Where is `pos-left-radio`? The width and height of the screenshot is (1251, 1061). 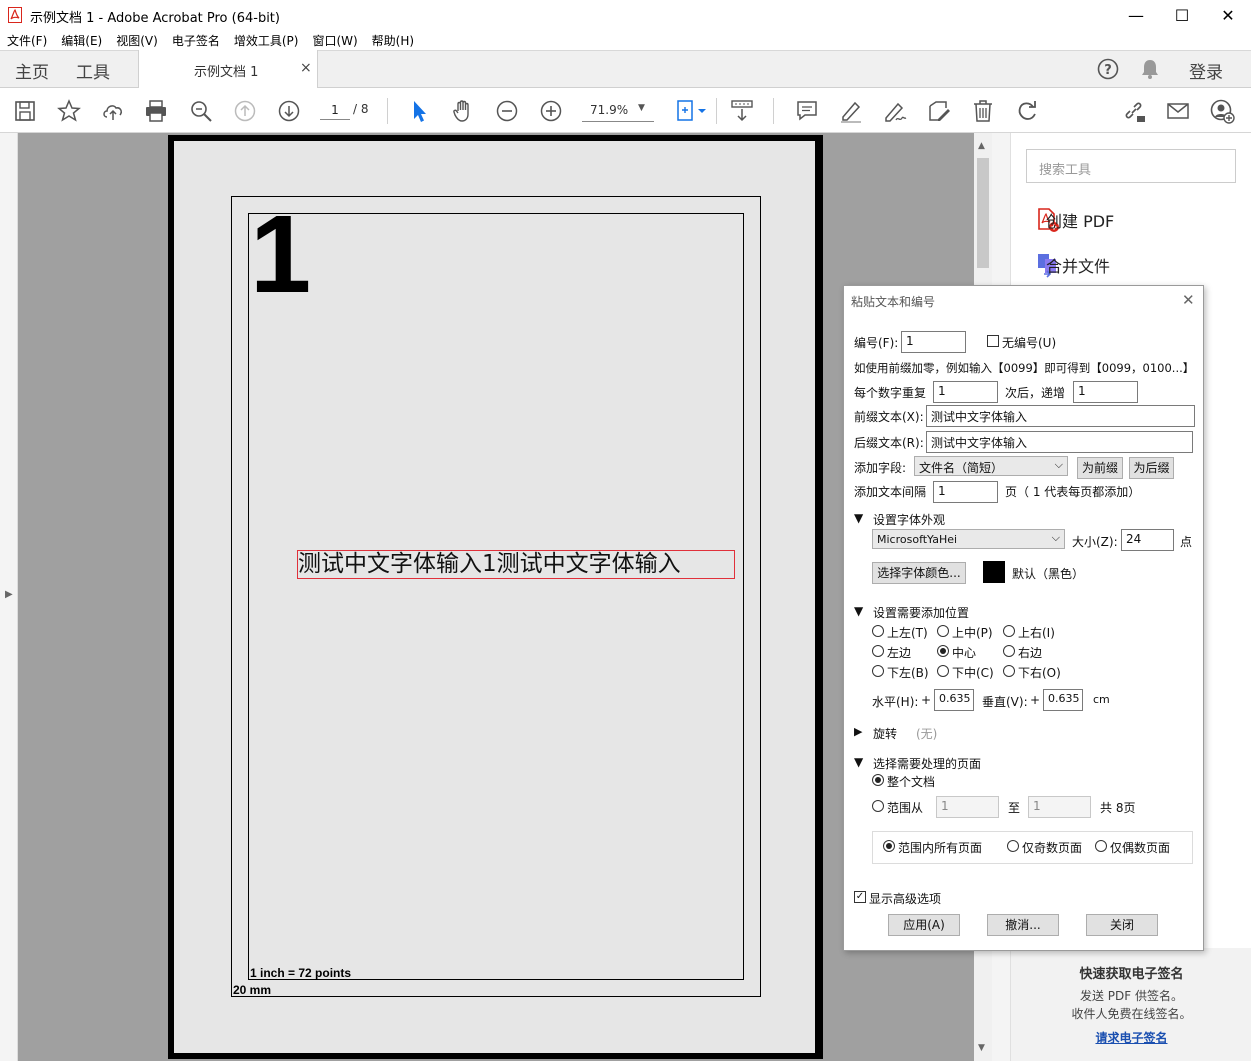
pos-left-radio is located at coordinates (878, 651).